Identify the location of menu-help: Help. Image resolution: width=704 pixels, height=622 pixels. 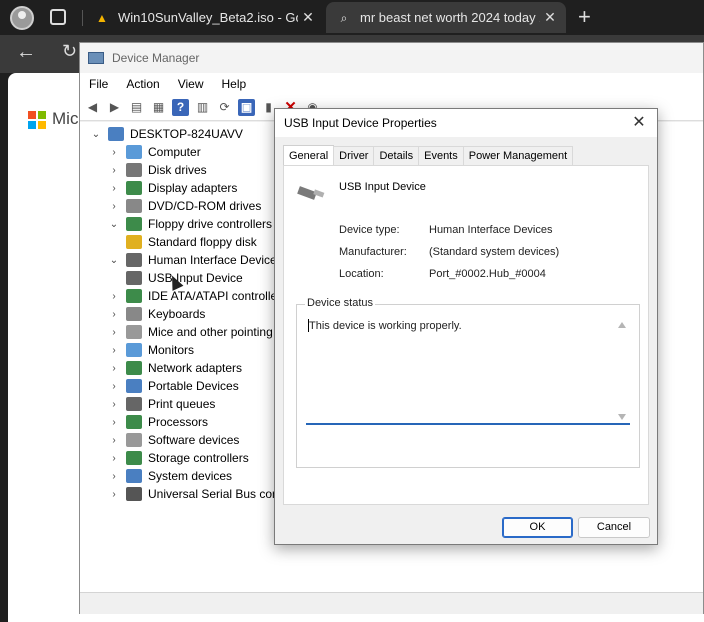
(234, 84).